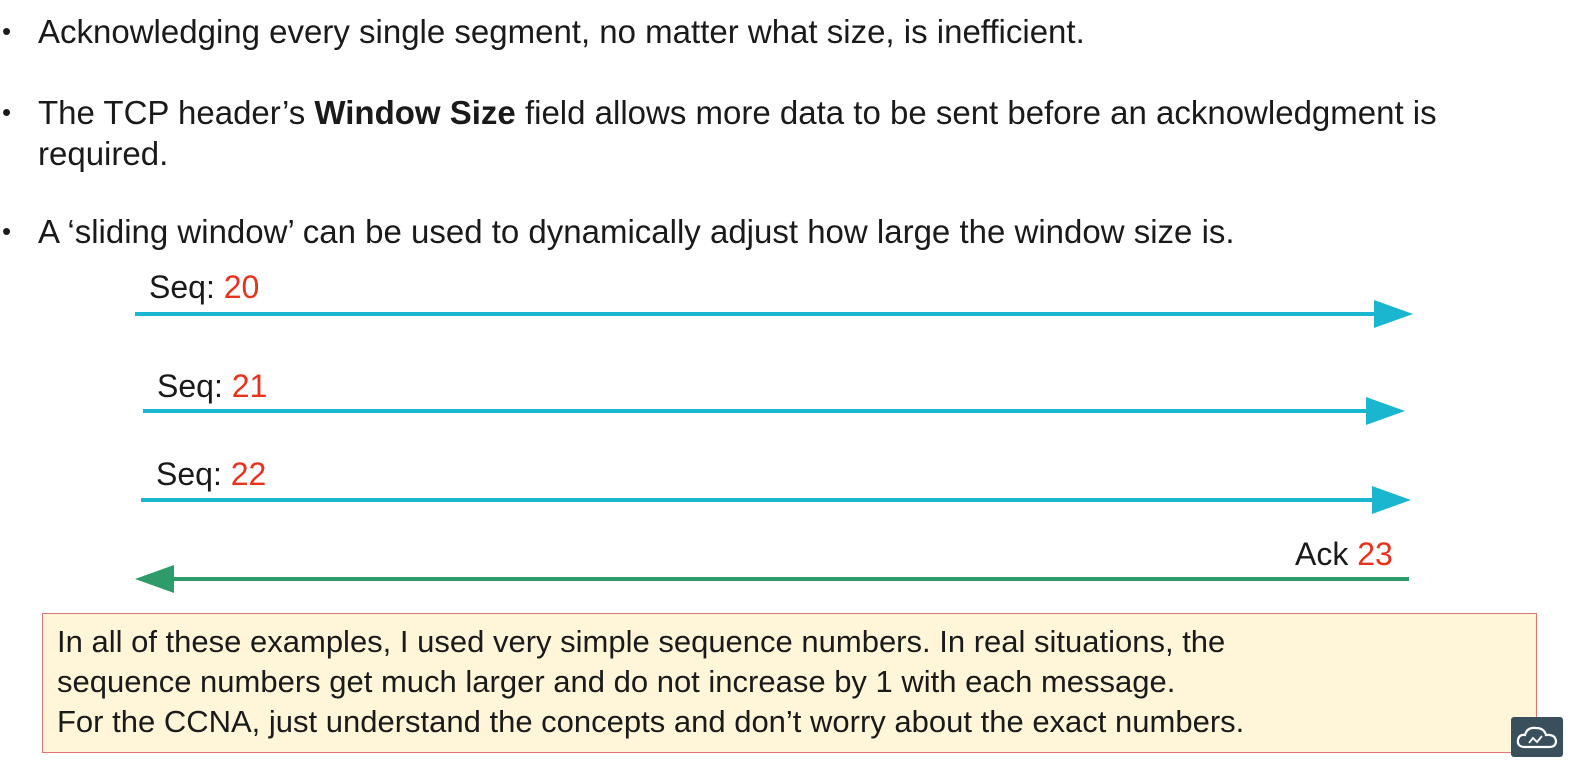 The width and height of the screenshot is (1586, 765). What do you see at coordinates (248, 474) in the screenshot?
I see `seq-number: 22` at bounding box center [248, 474].